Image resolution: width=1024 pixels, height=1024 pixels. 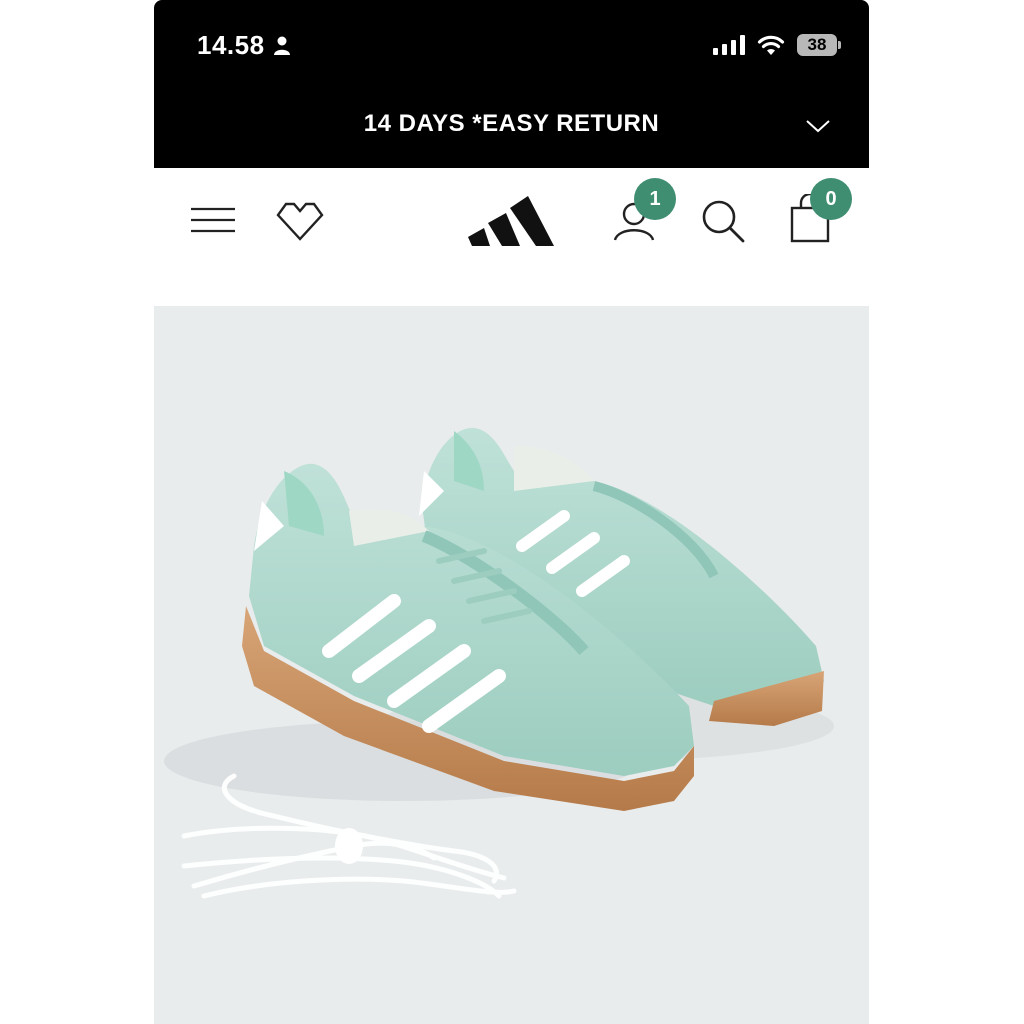 I want to click on top-header: 14.58 38 14 DAYS *EASY RETURN, so click(x=511, y=84).